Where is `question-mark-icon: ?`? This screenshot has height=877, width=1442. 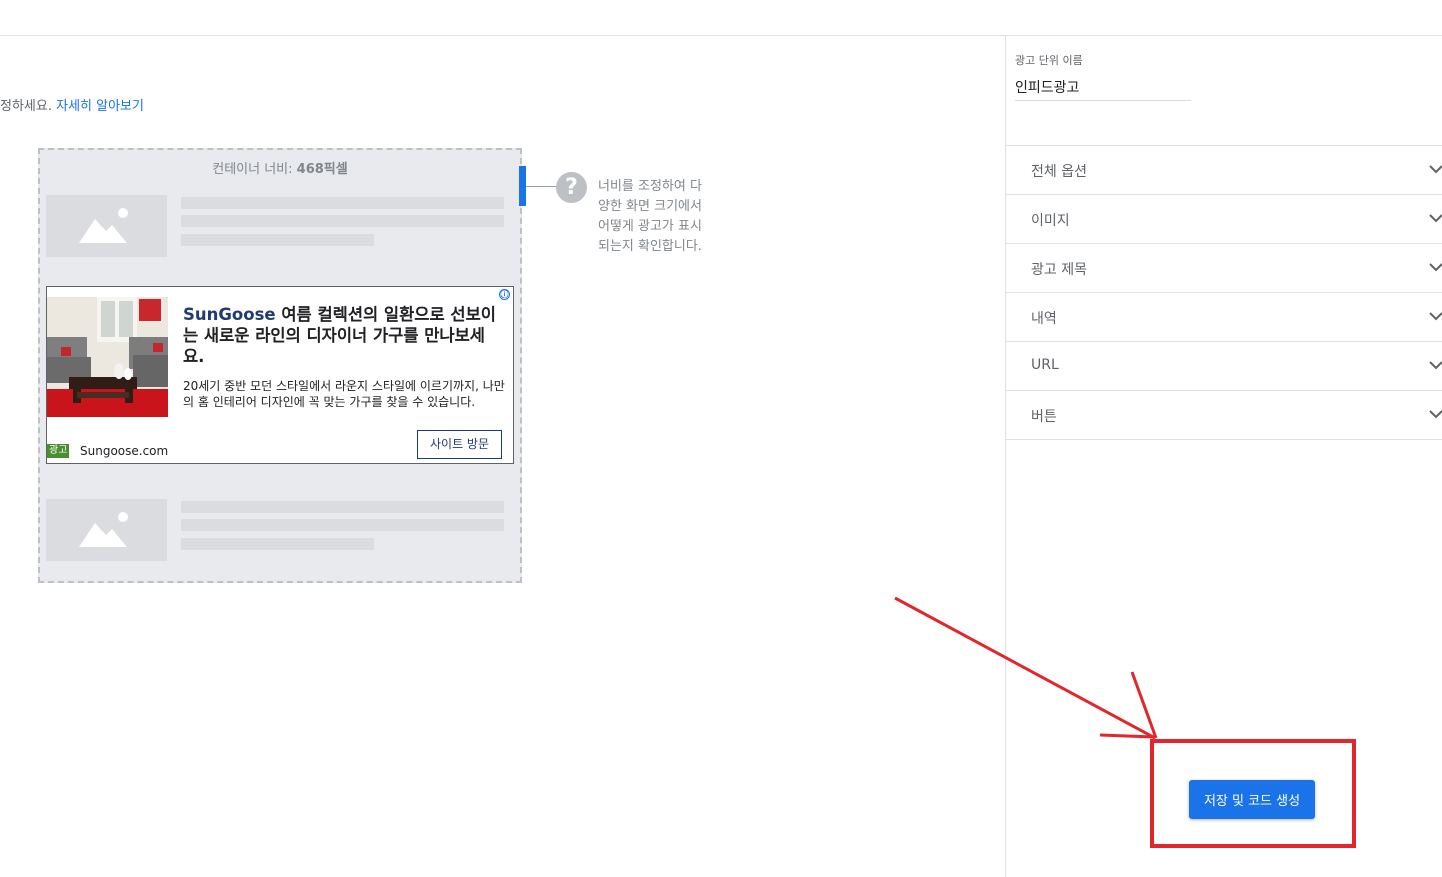 question-mark-icon: ? is located at coordinates (571, 187).